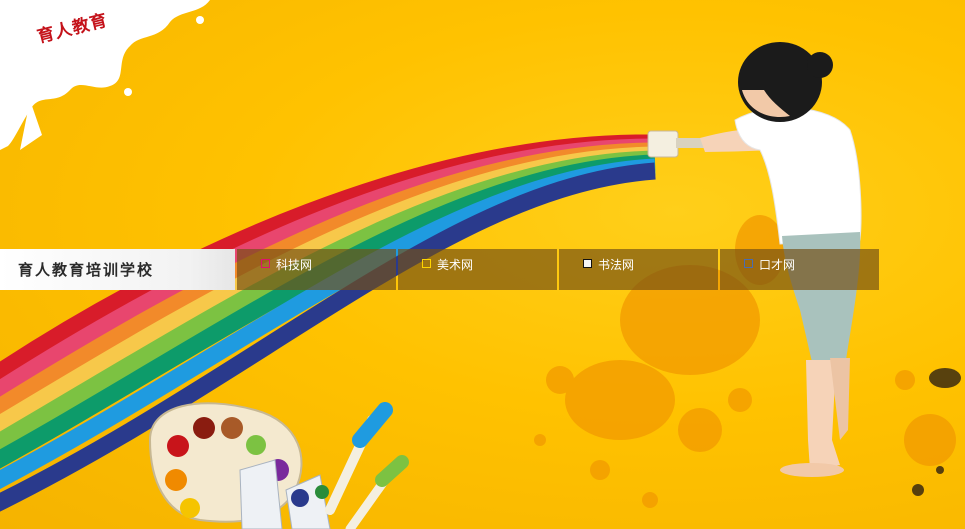  Describe the element at coordinates (367, 465) in the screenshot. I see `paint-brushes` at that location.